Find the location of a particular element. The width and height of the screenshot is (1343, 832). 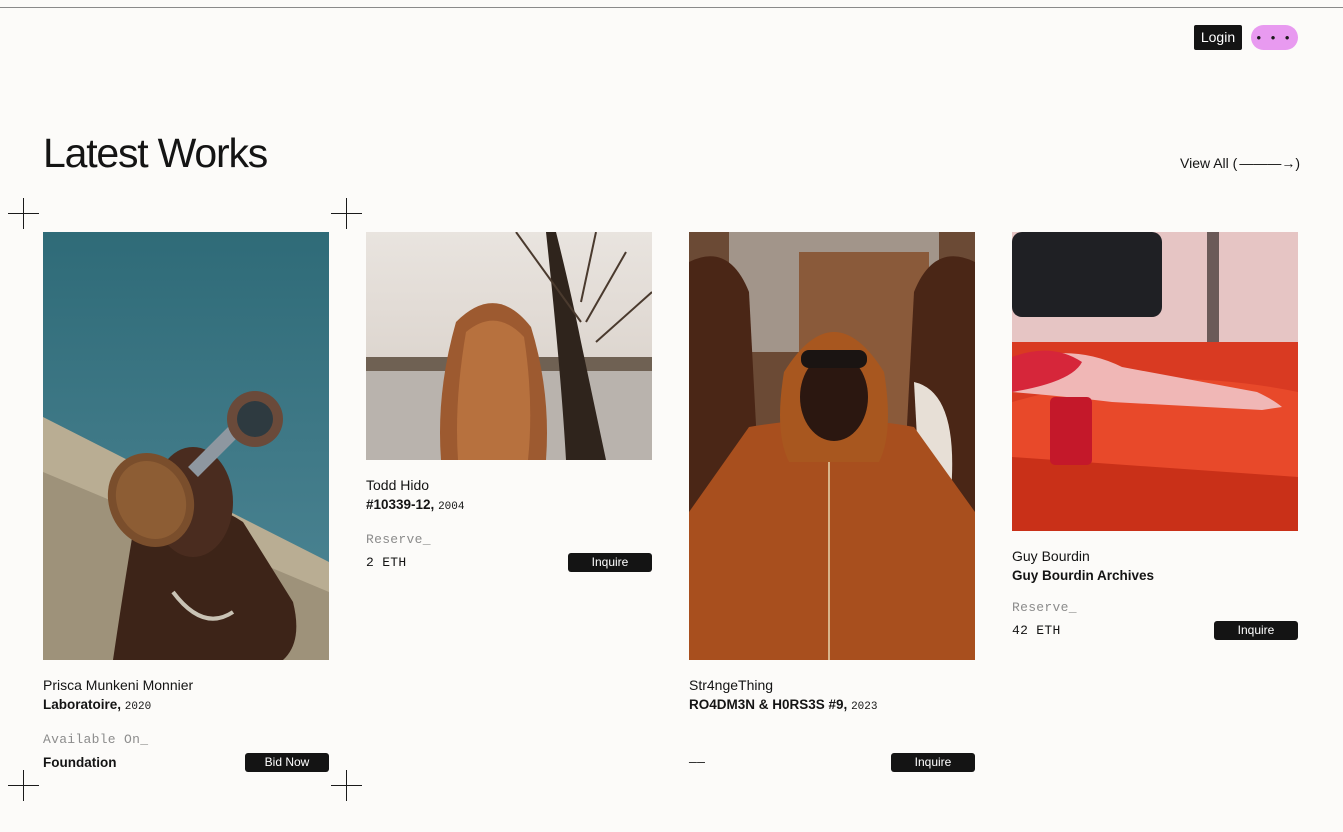

work-year: 2004 is located at coordinates (451, 507).